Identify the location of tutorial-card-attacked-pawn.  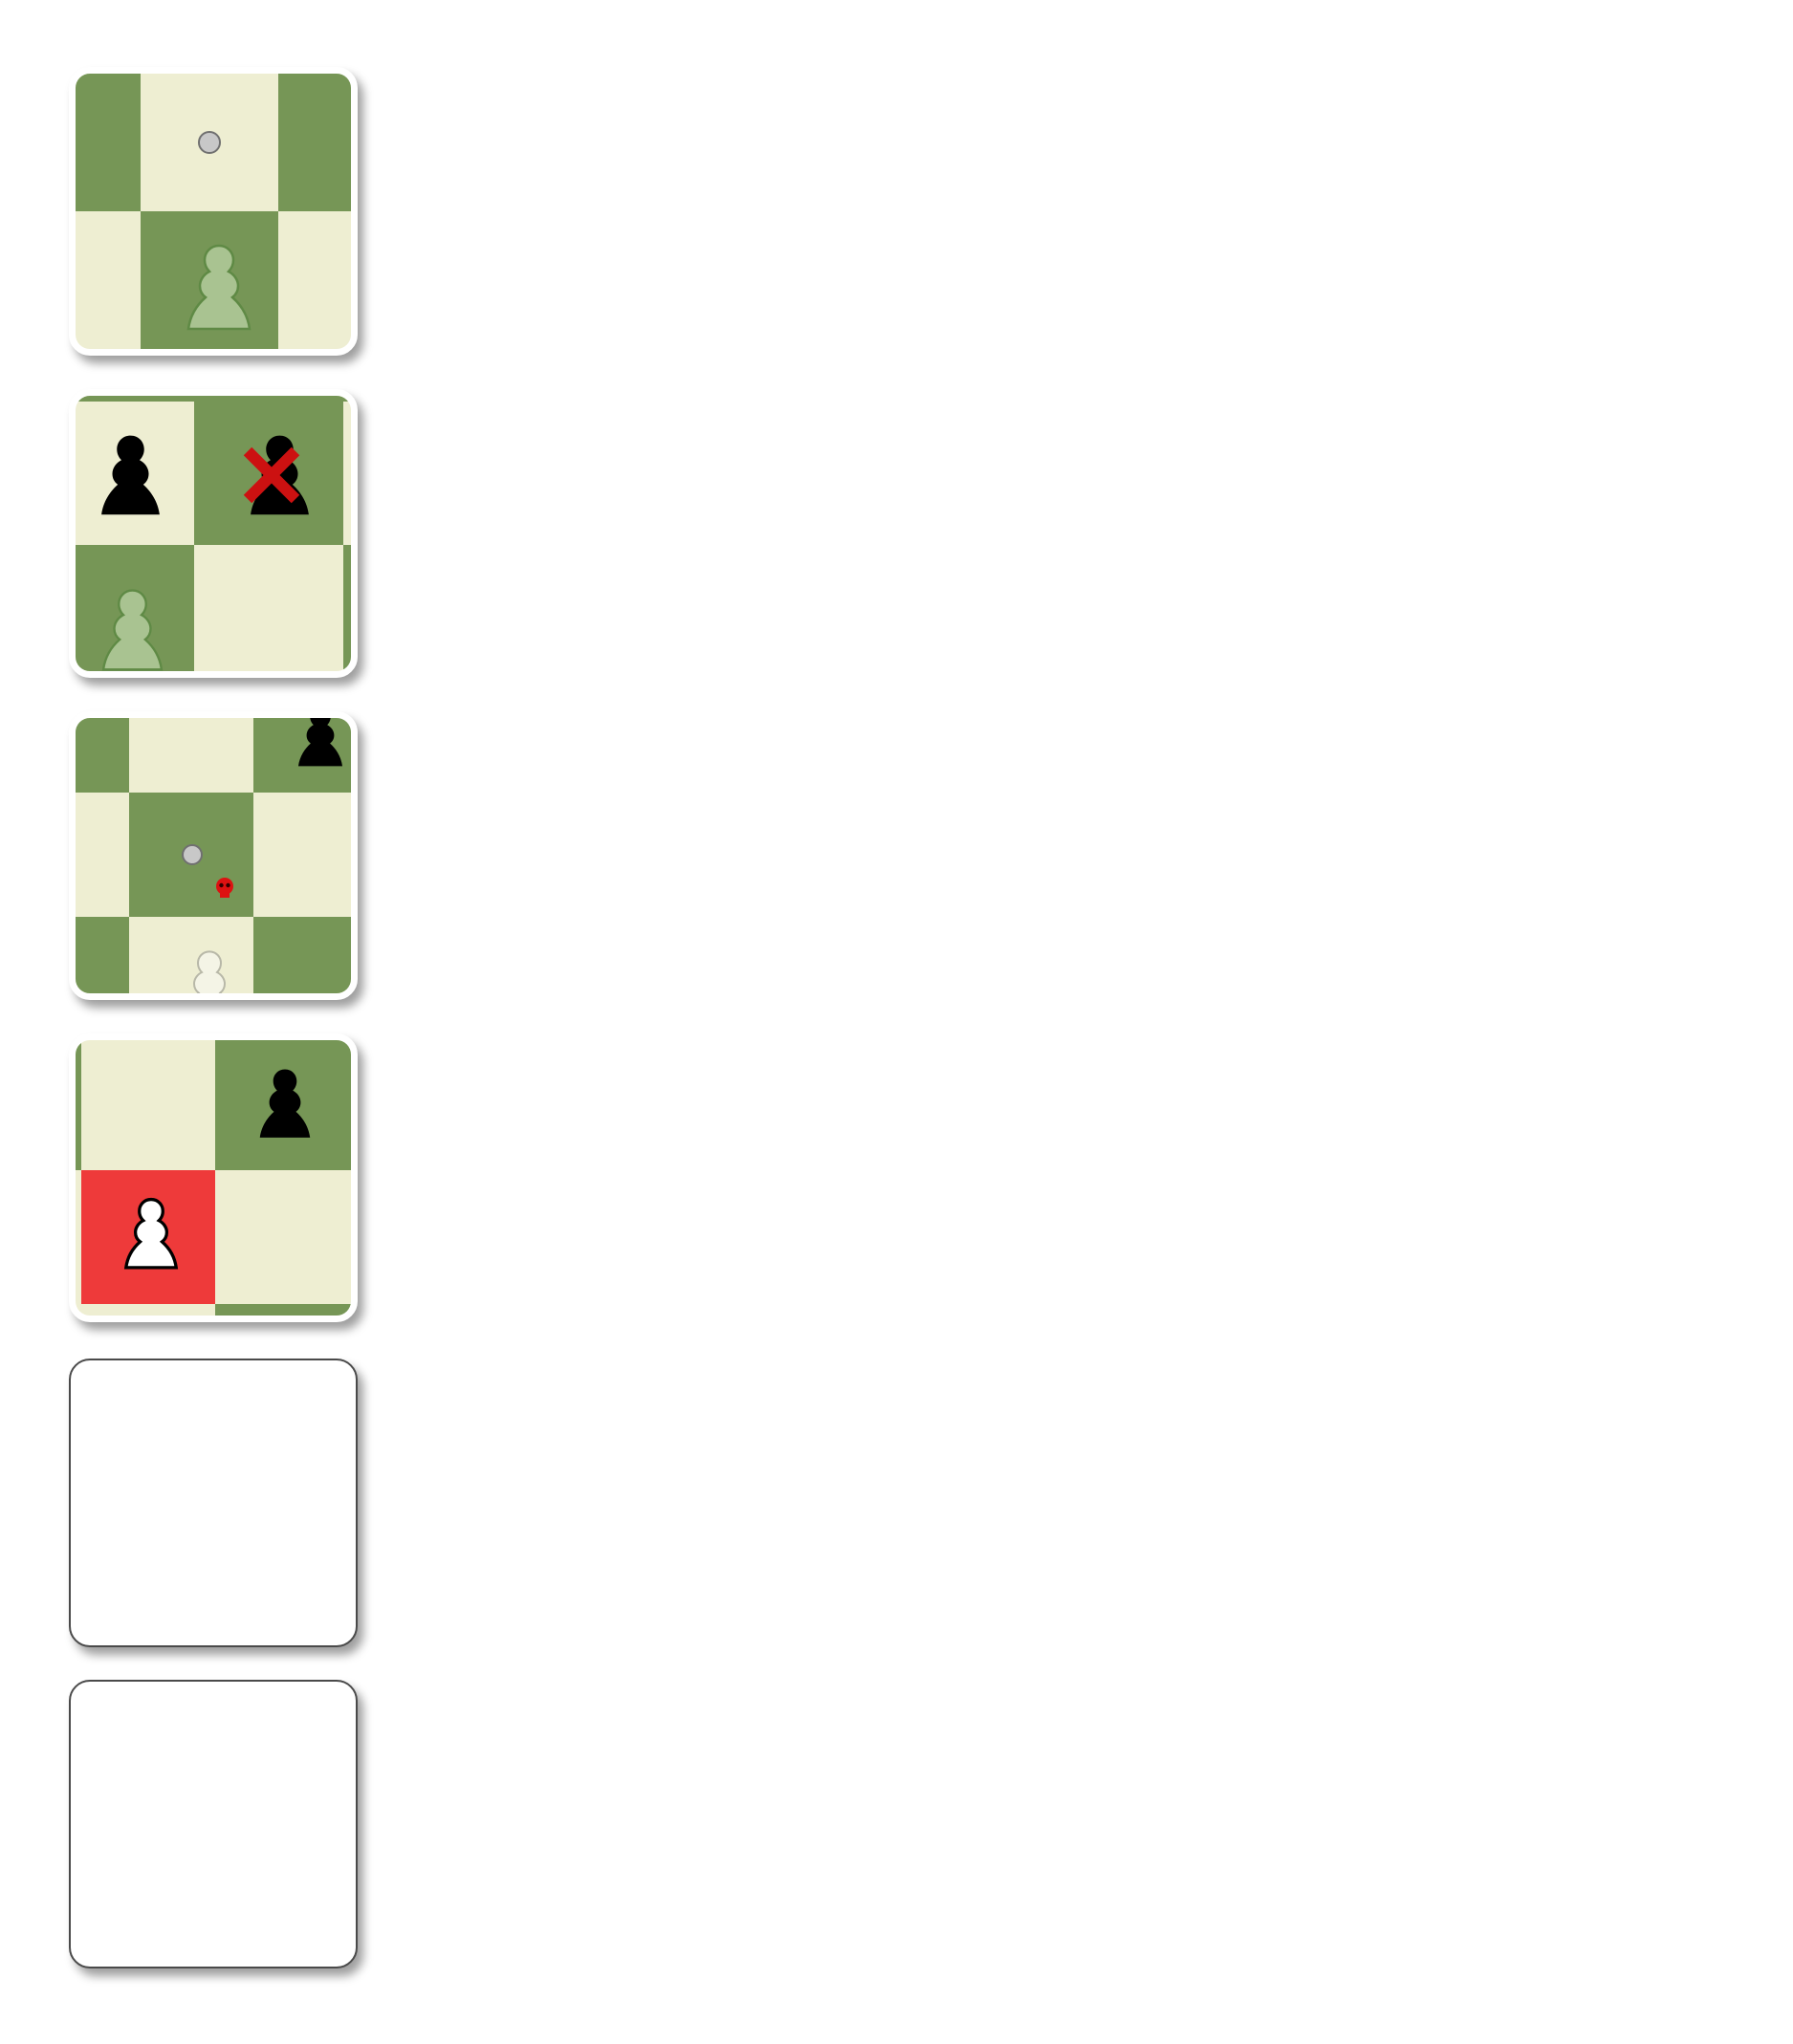
(213, 1177).